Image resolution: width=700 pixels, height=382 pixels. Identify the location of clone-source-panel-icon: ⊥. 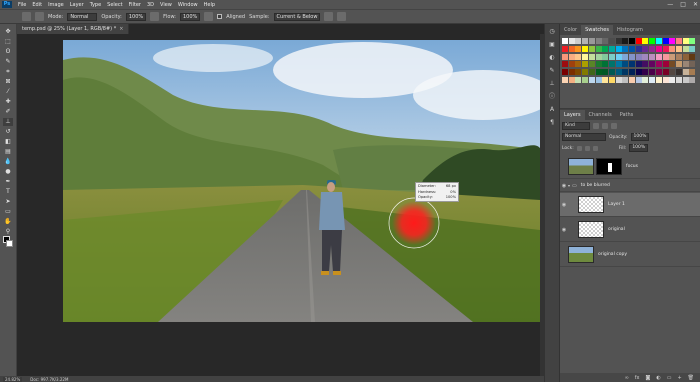
(552, 84).